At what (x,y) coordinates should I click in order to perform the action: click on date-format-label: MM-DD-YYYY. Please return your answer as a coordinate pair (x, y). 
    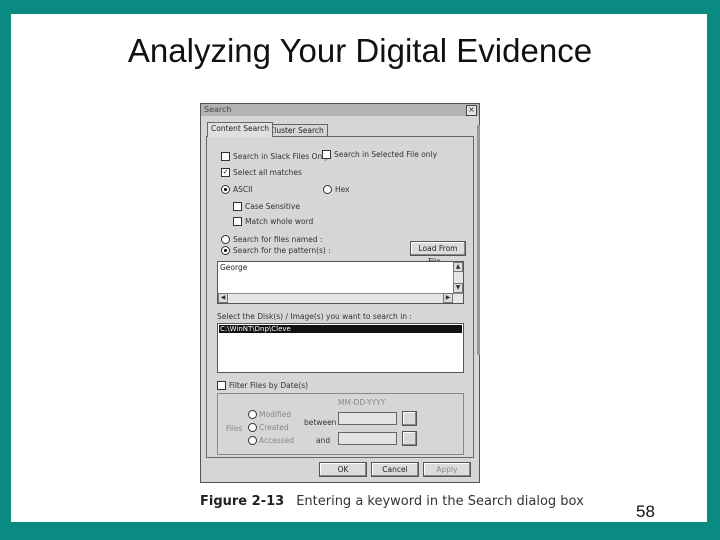
    Looking at the image, I should click on (362, 402).